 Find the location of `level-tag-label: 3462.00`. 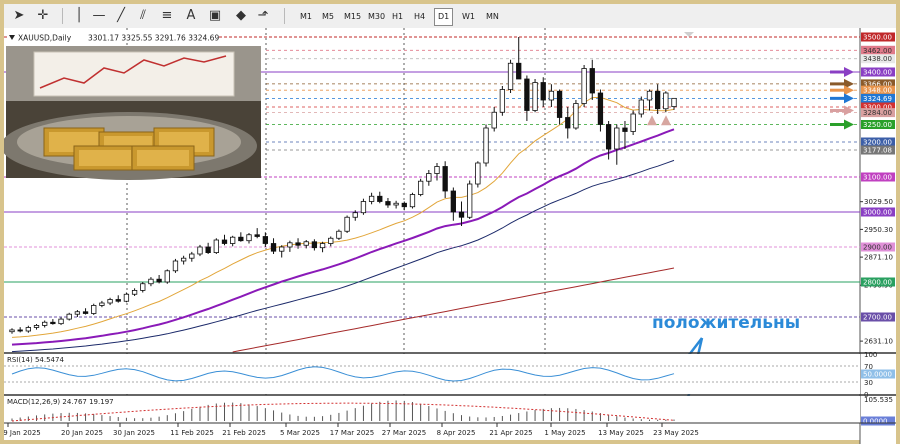

level-tag-label: 3462.00 is located at coordinates (877, 51).